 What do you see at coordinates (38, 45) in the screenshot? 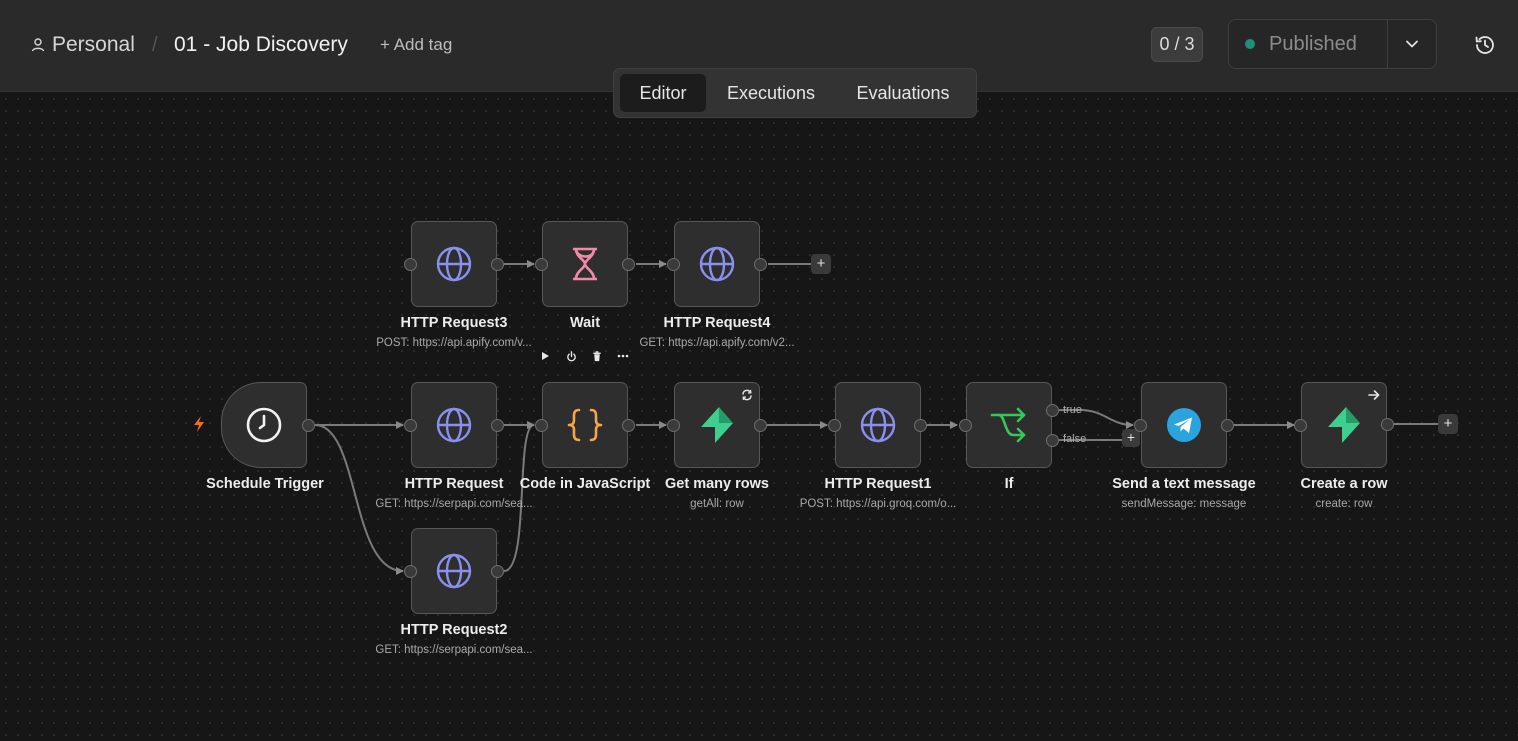
I see `user-icon` at bounding box center [38, 45].